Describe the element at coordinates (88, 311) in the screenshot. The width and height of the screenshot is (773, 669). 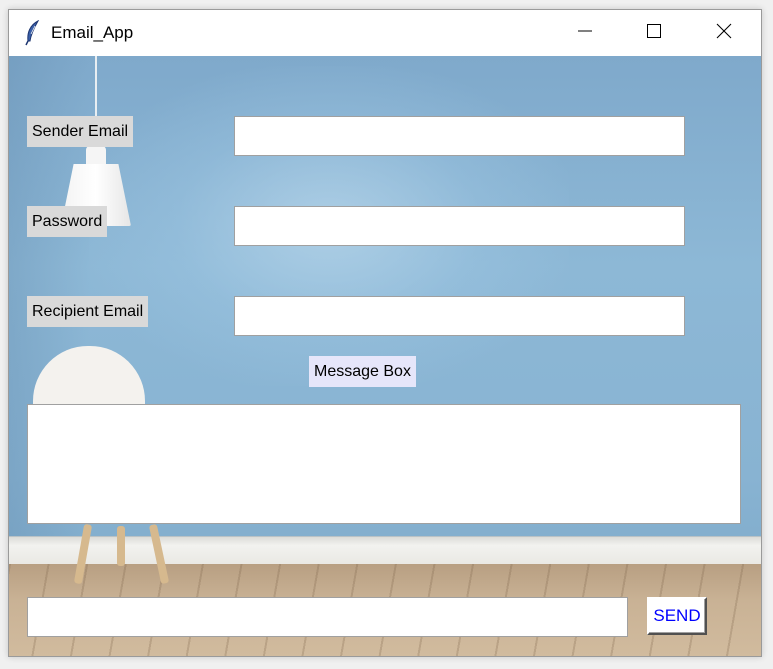
I see `recipient-email-label: Recipient Email` at that location.